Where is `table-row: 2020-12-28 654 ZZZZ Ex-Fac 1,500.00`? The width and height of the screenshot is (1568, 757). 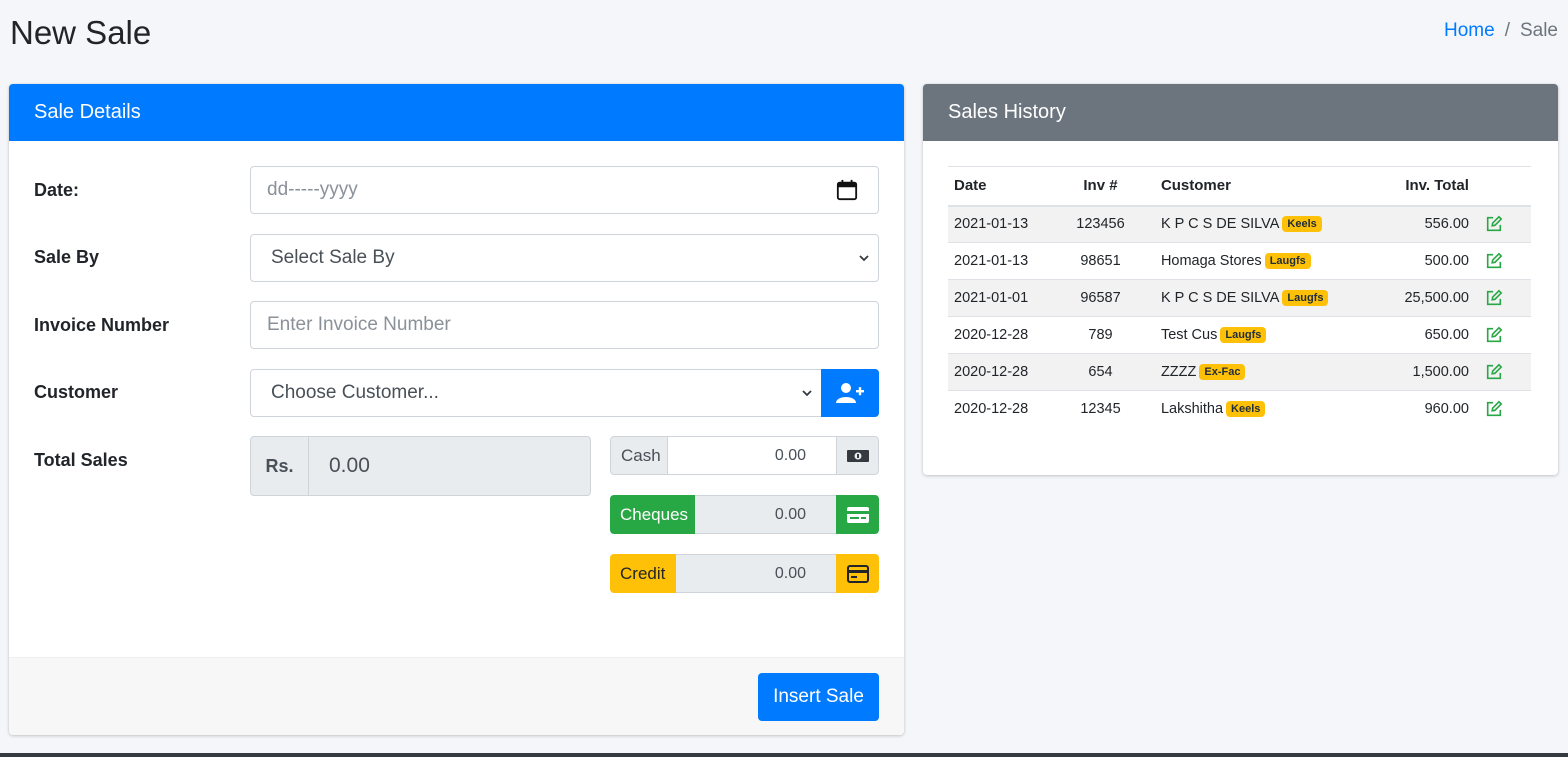 table-row: 2020-12-28 654 ZZZZ Ex-Fac 1,500.00 is located at coordinates (1239, 372).